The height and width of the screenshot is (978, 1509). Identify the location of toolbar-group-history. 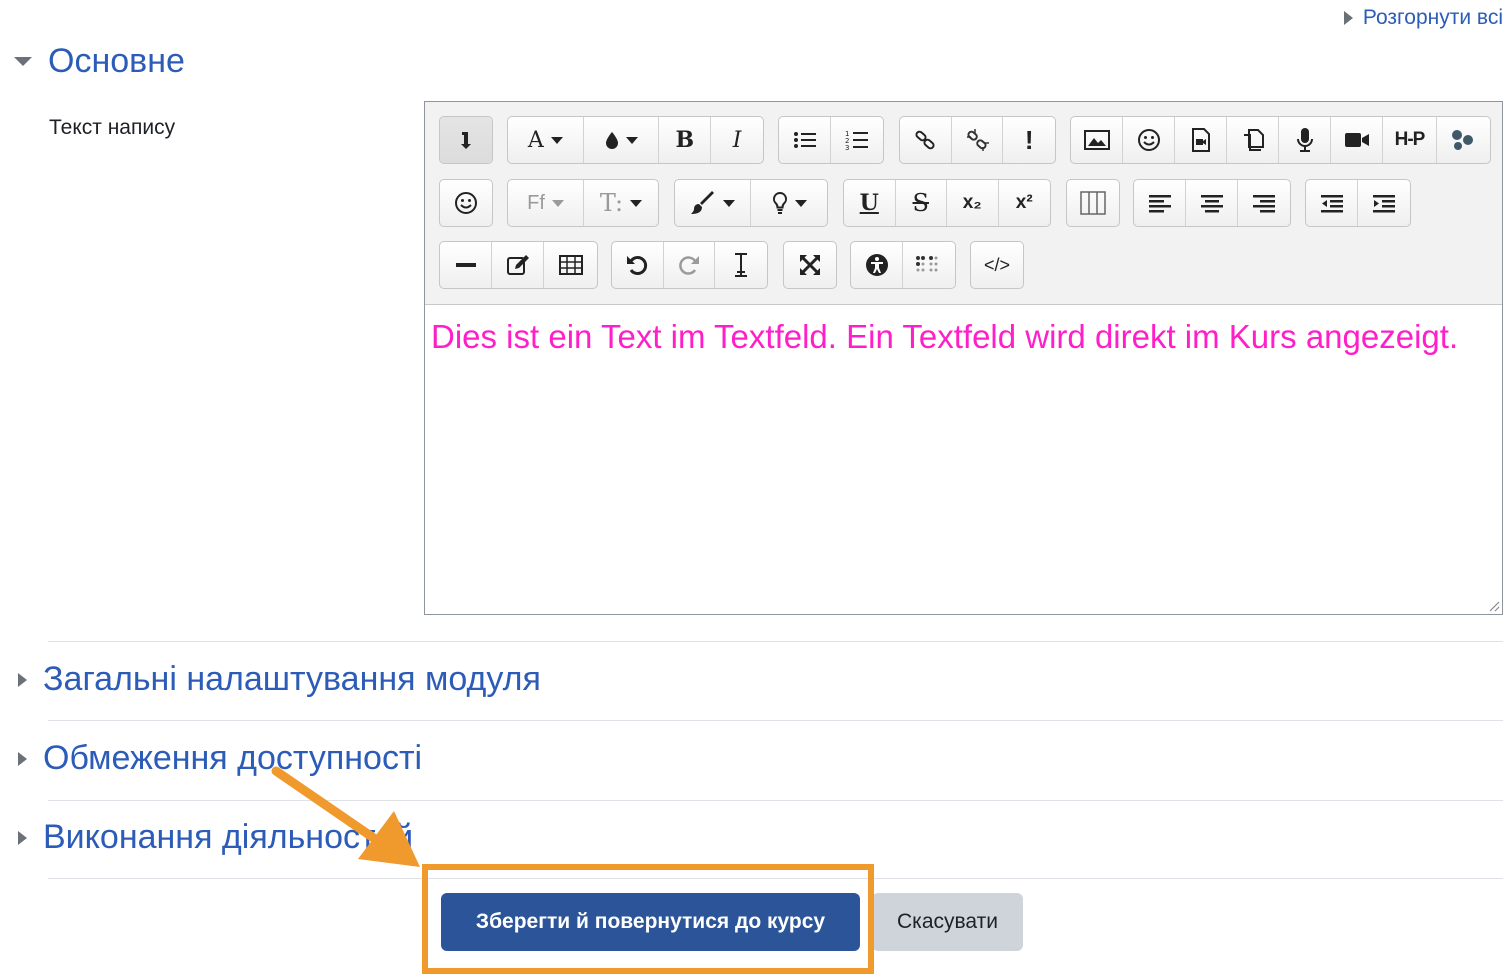
(689, 265).